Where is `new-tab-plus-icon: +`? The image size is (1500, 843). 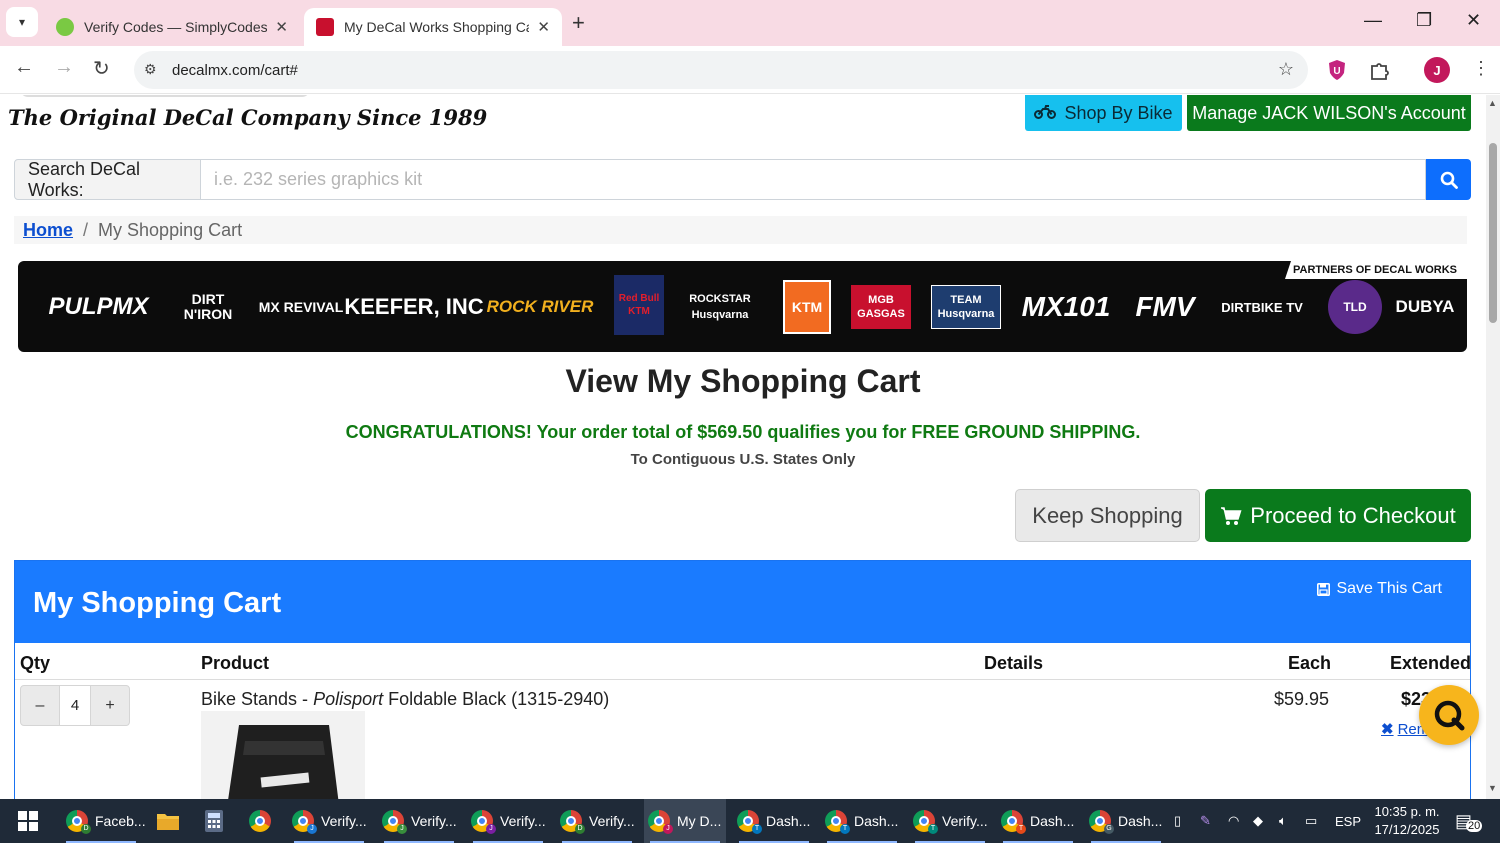 new-tab-plus-icon: + is located at coordinates (578, 23).